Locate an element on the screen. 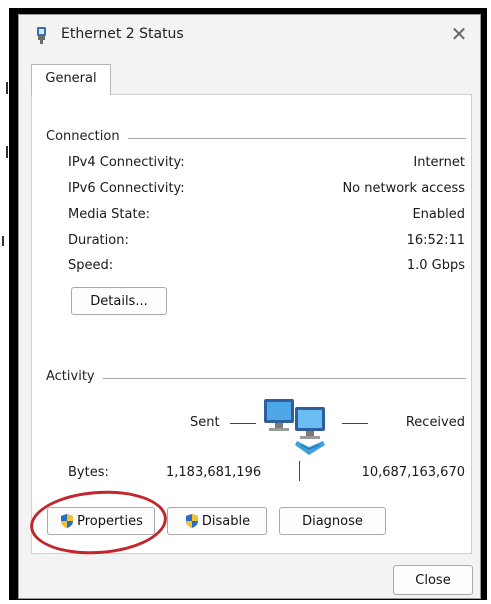  bytes-sent-value: 1,183,681,196 is located at coordinates (214, 472).